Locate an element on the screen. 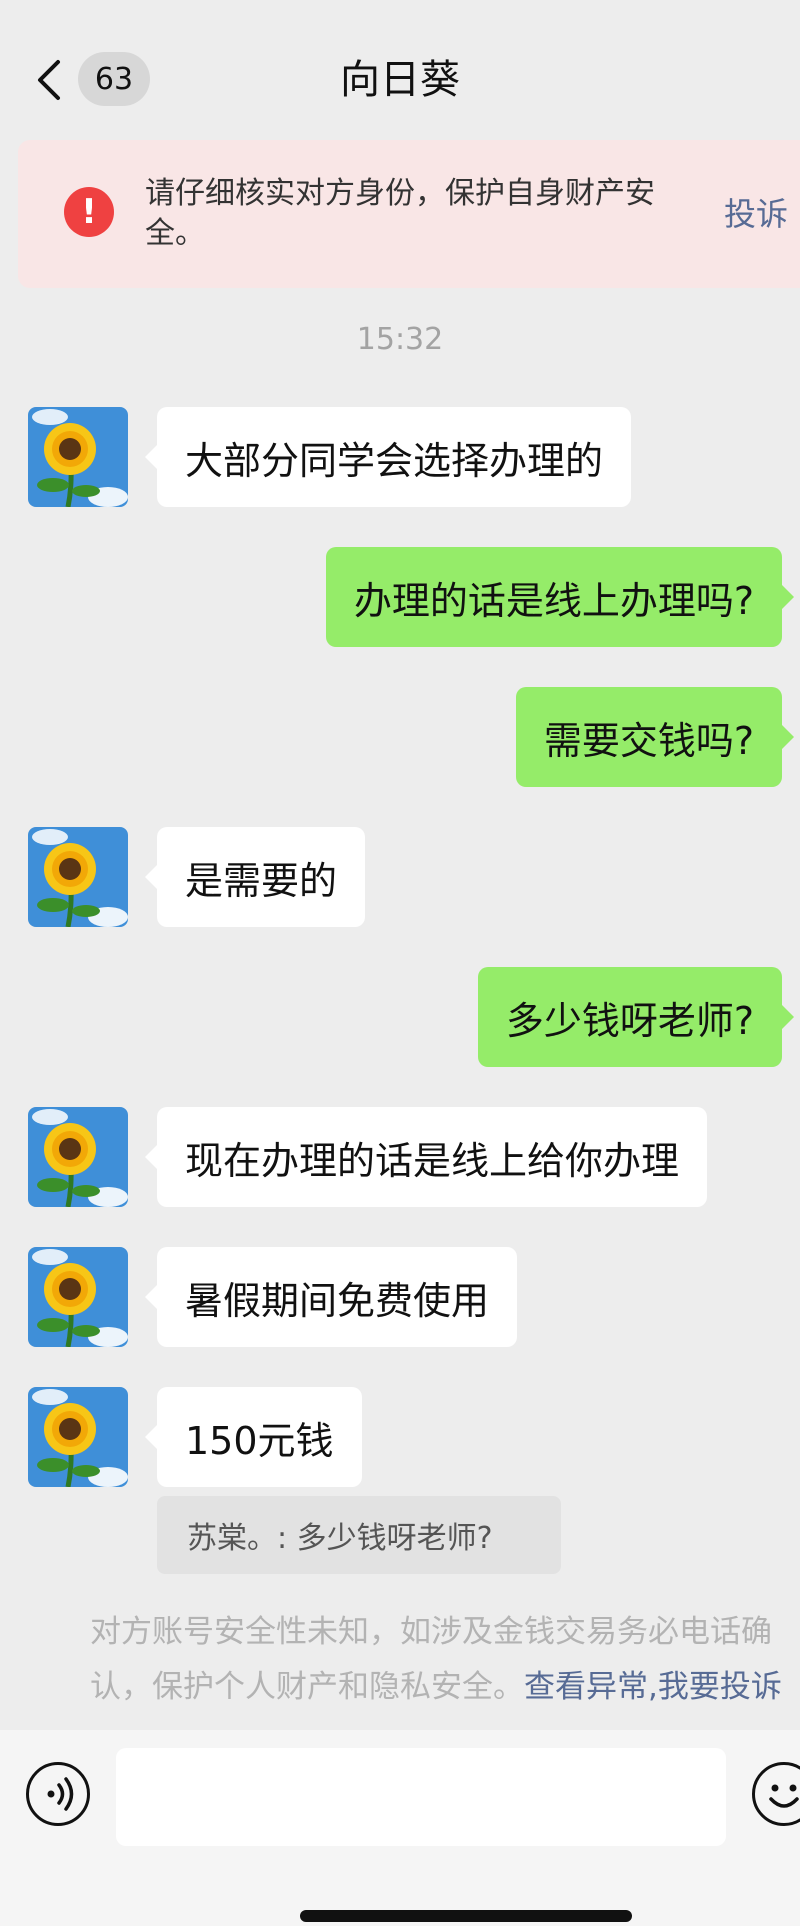 This screenshot has height=1926, width=800. message-timestamp: 15:32 is located at coordinates (400, 339).